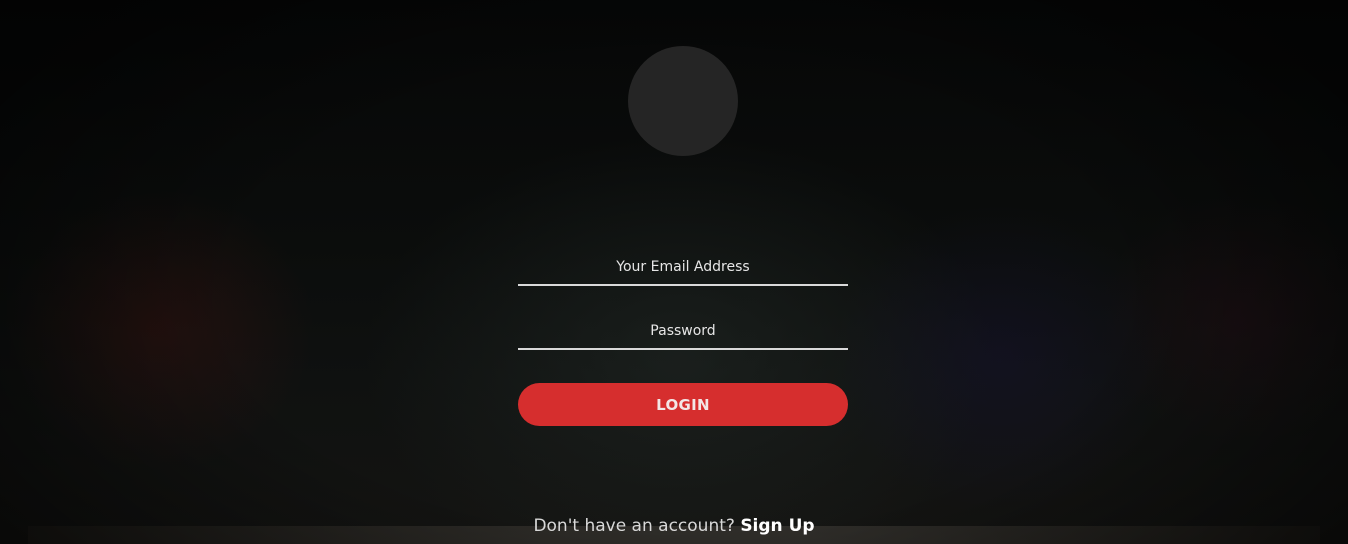  What do you see at coordinates (777, 526) in the screenshot?
I see `signup-link: Sign Up` at bounding box center [777, 526].